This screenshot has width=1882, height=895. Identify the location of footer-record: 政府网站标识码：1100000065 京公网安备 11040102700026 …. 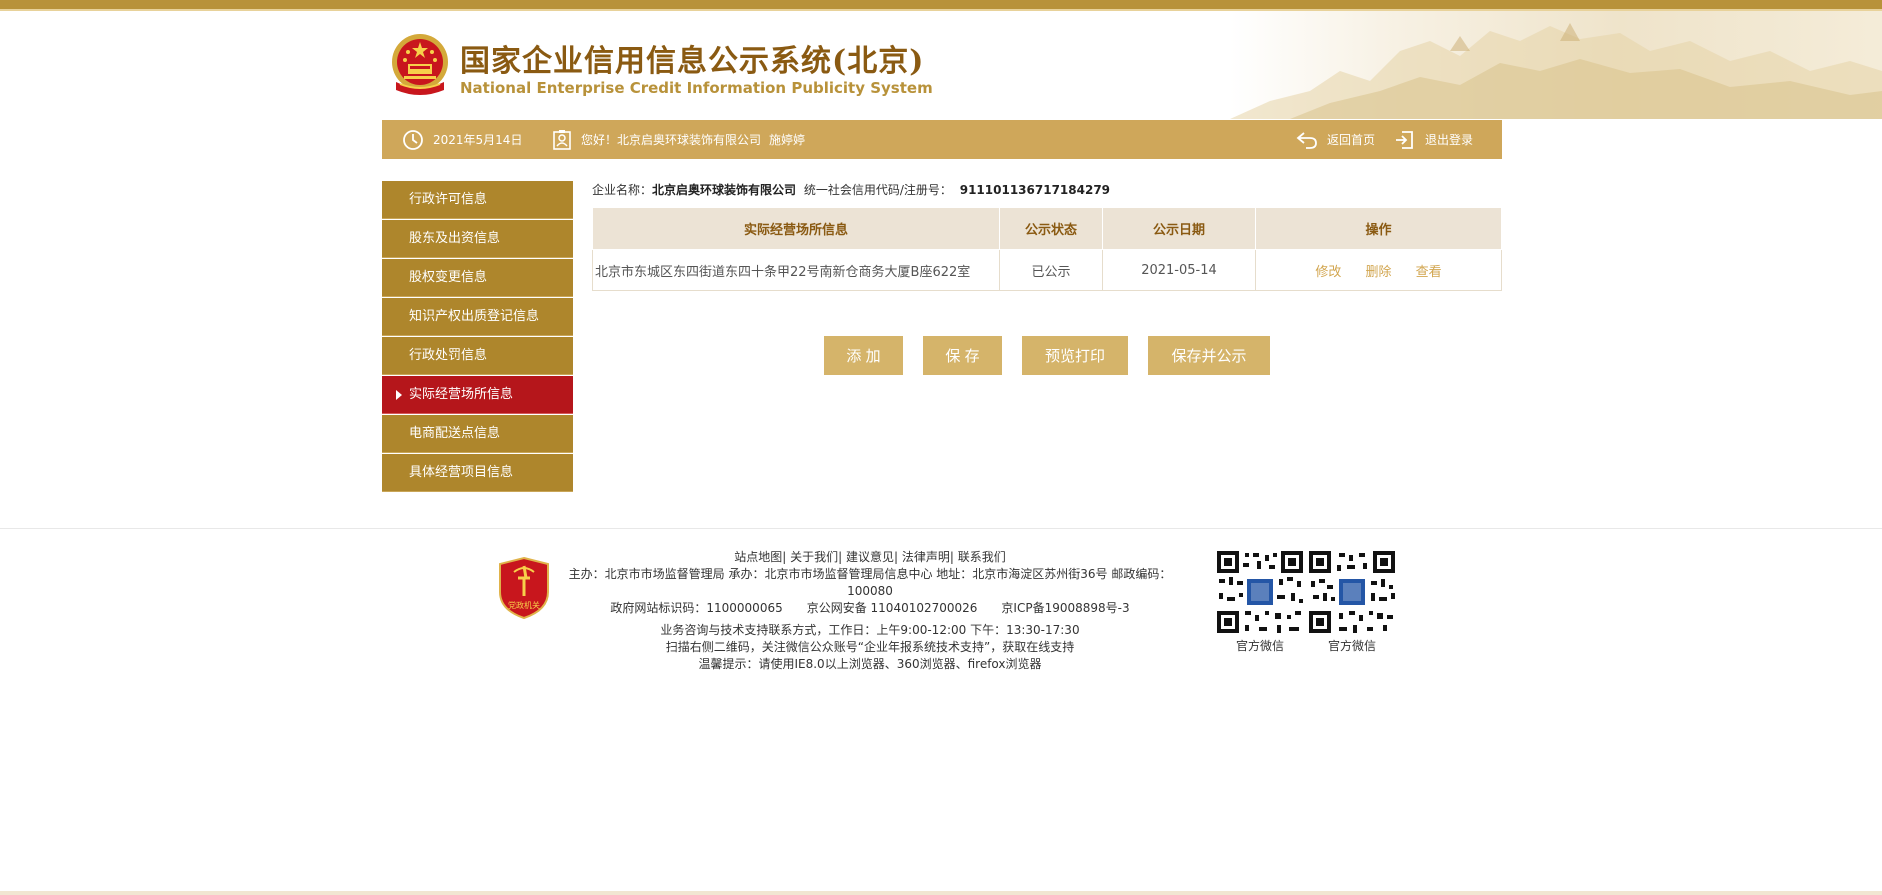
(870, 608).